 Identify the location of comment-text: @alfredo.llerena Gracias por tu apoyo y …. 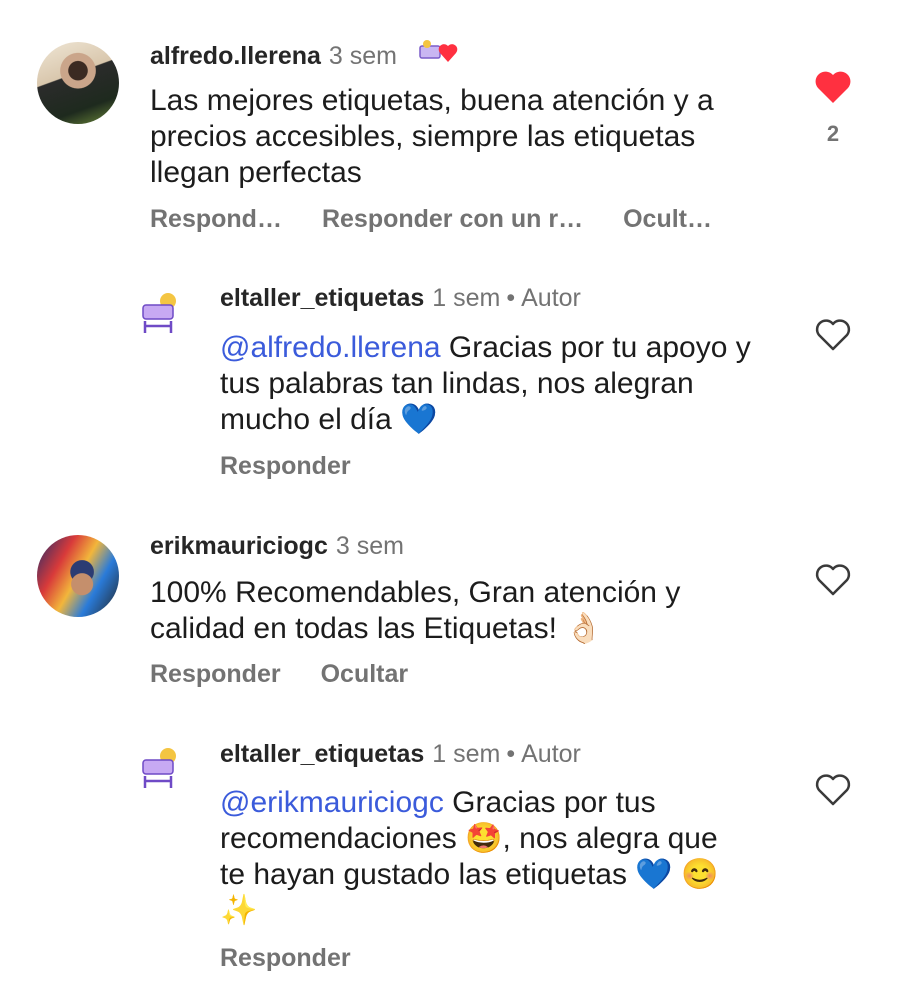
(500, 384).